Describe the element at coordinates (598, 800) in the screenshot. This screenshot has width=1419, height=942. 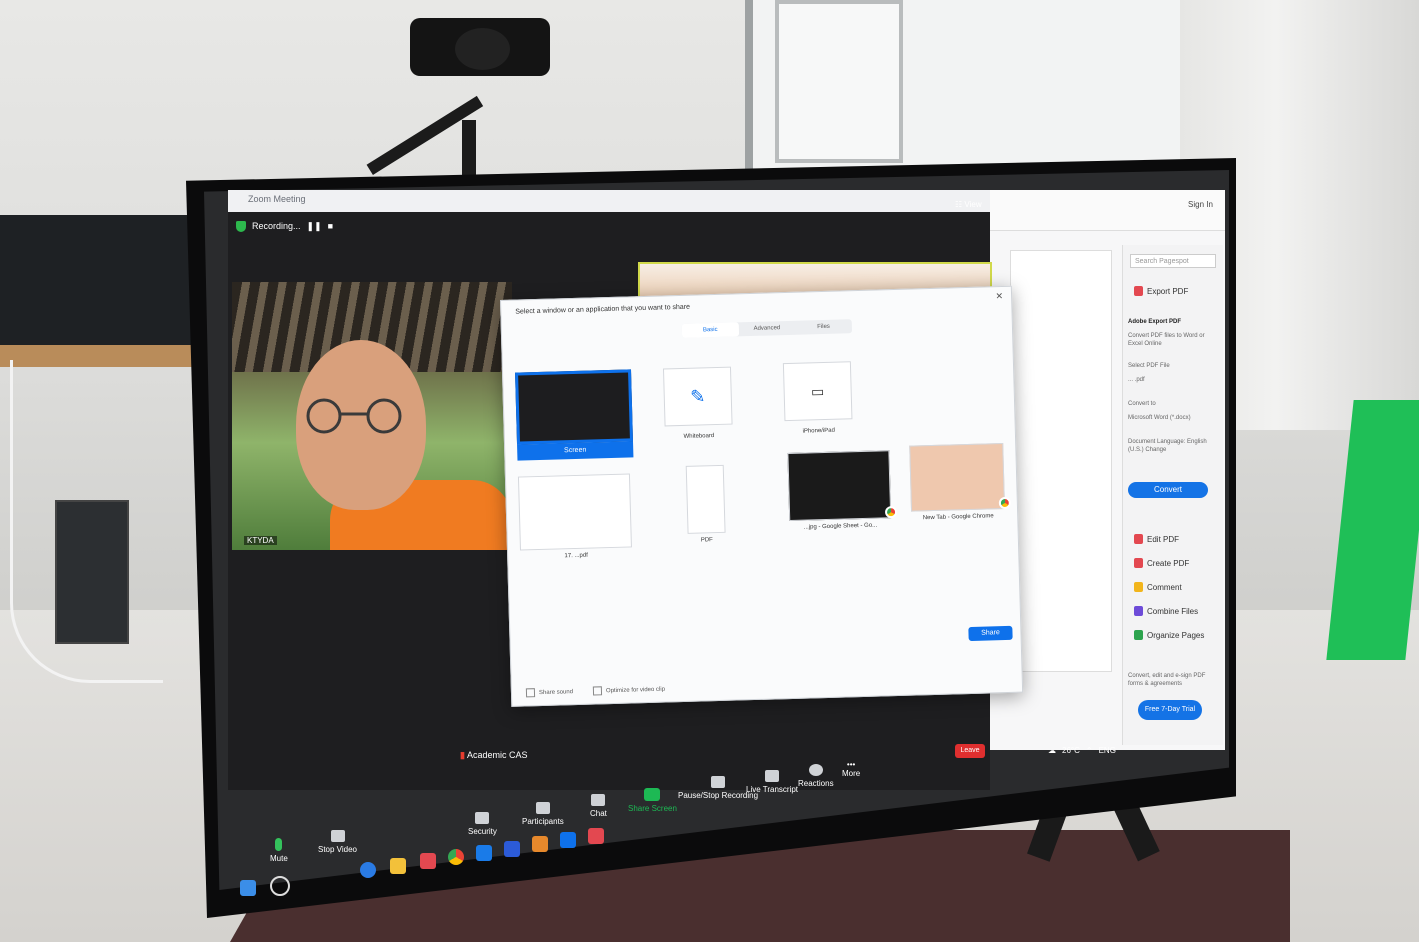
I see `chat-icon` at that location.